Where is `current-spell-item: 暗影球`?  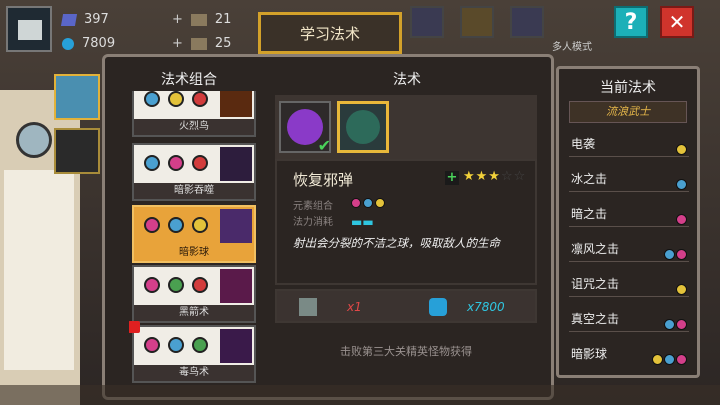
current-spell-item: 暗影球 is located at coordinates (629, 354).